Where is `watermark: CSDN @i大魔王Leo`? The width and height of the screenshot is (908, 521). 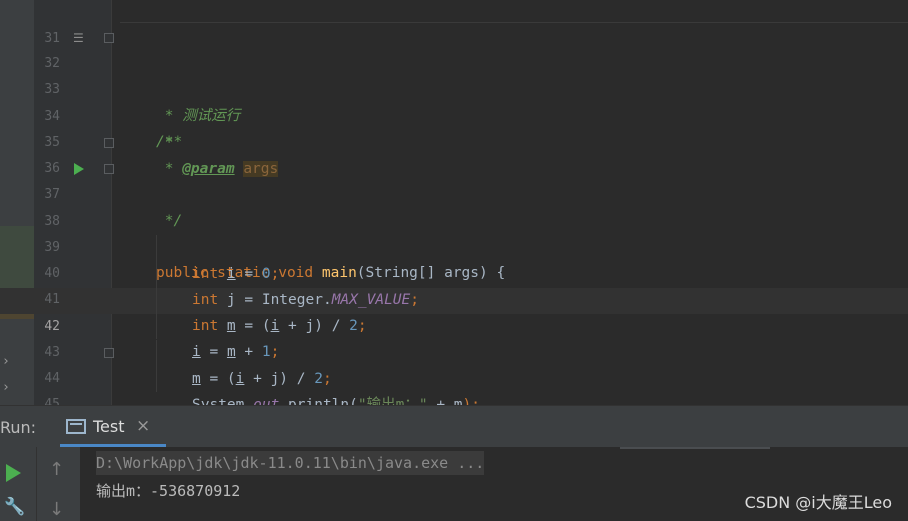
watermark: CSDN @i大魔王Leo is located at coordinates (818, 502).